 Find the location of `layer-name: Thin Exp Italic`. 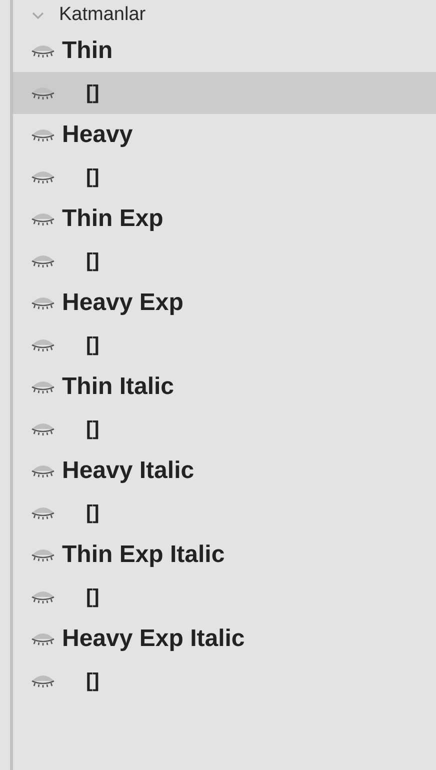

layer-name: Thin Exp Italic is located at coordinates (143, 555).